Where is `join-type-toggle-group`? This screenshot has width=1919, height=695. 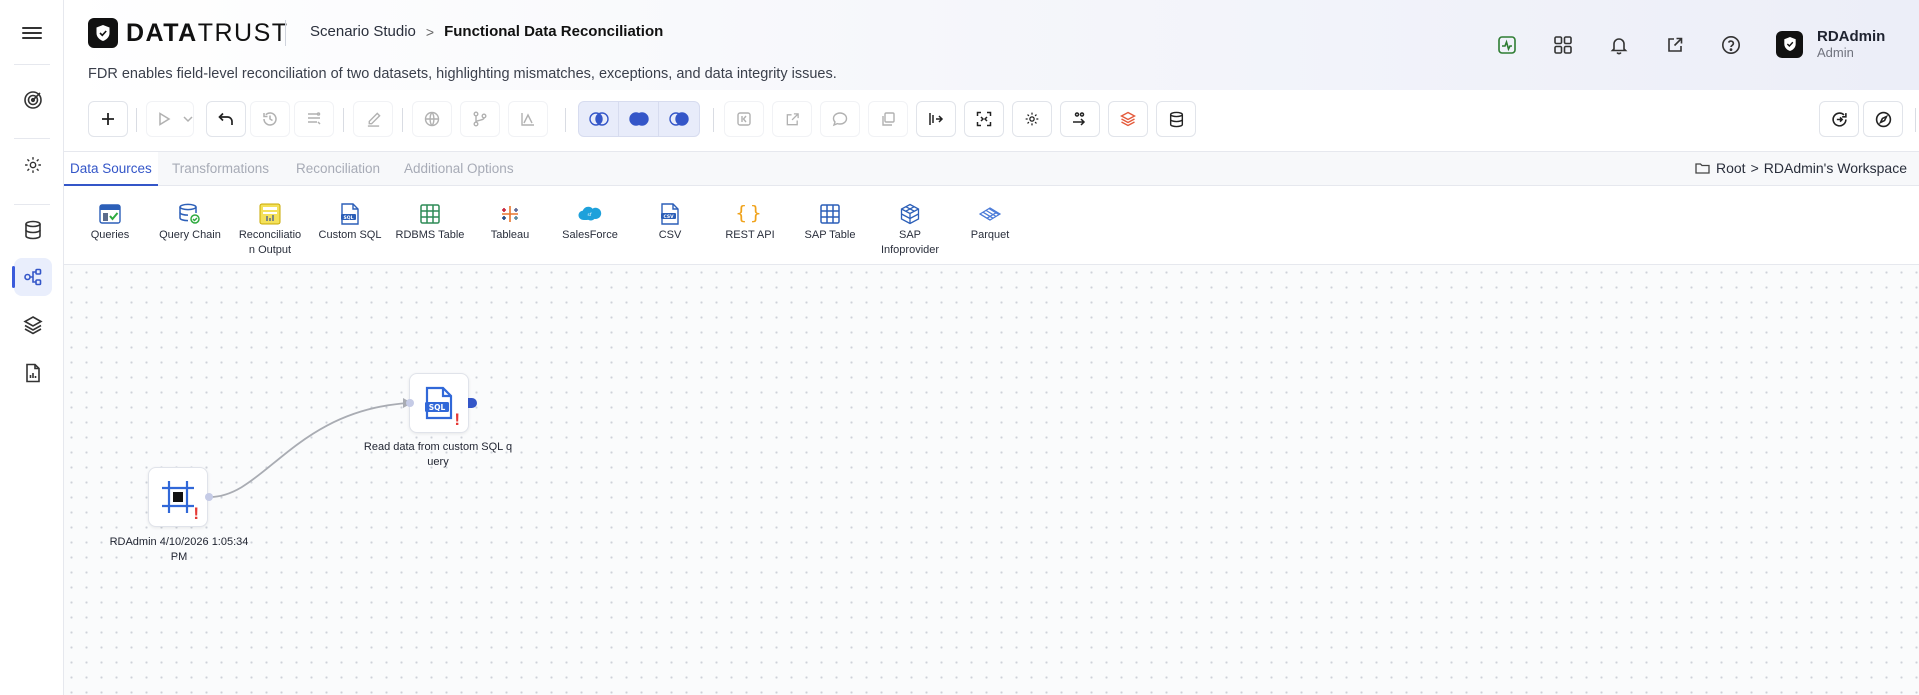
join-type-toggle-group is located at coordinates (639, 119).